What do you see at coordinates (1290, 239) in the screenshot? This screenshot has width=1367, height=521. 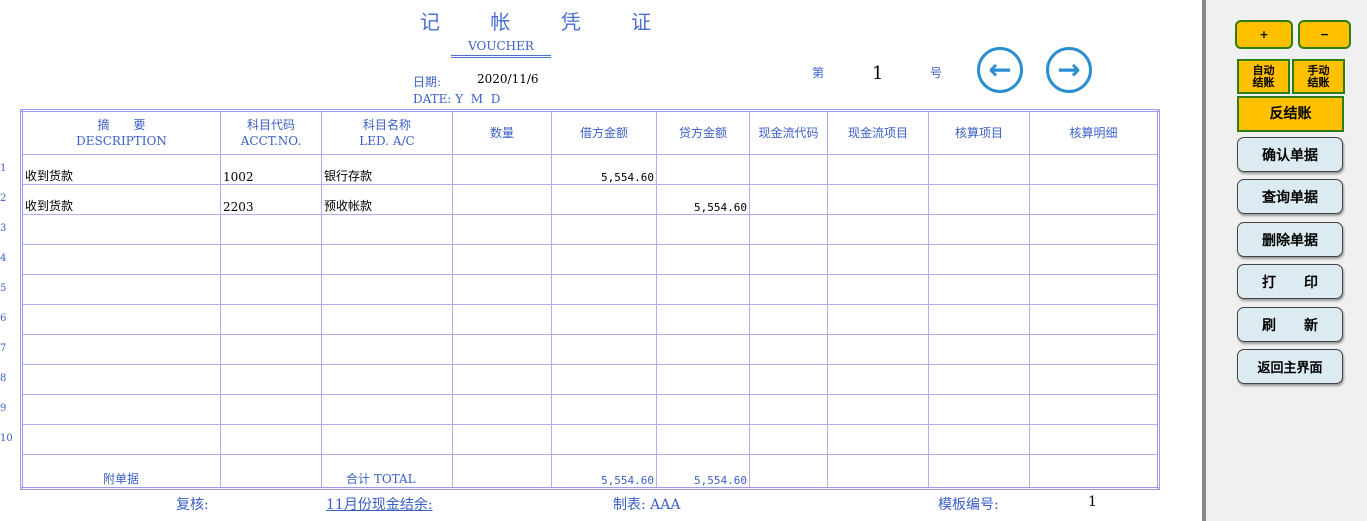 I see `delete-button: 删除单据` at bounding box center [1290, 239].